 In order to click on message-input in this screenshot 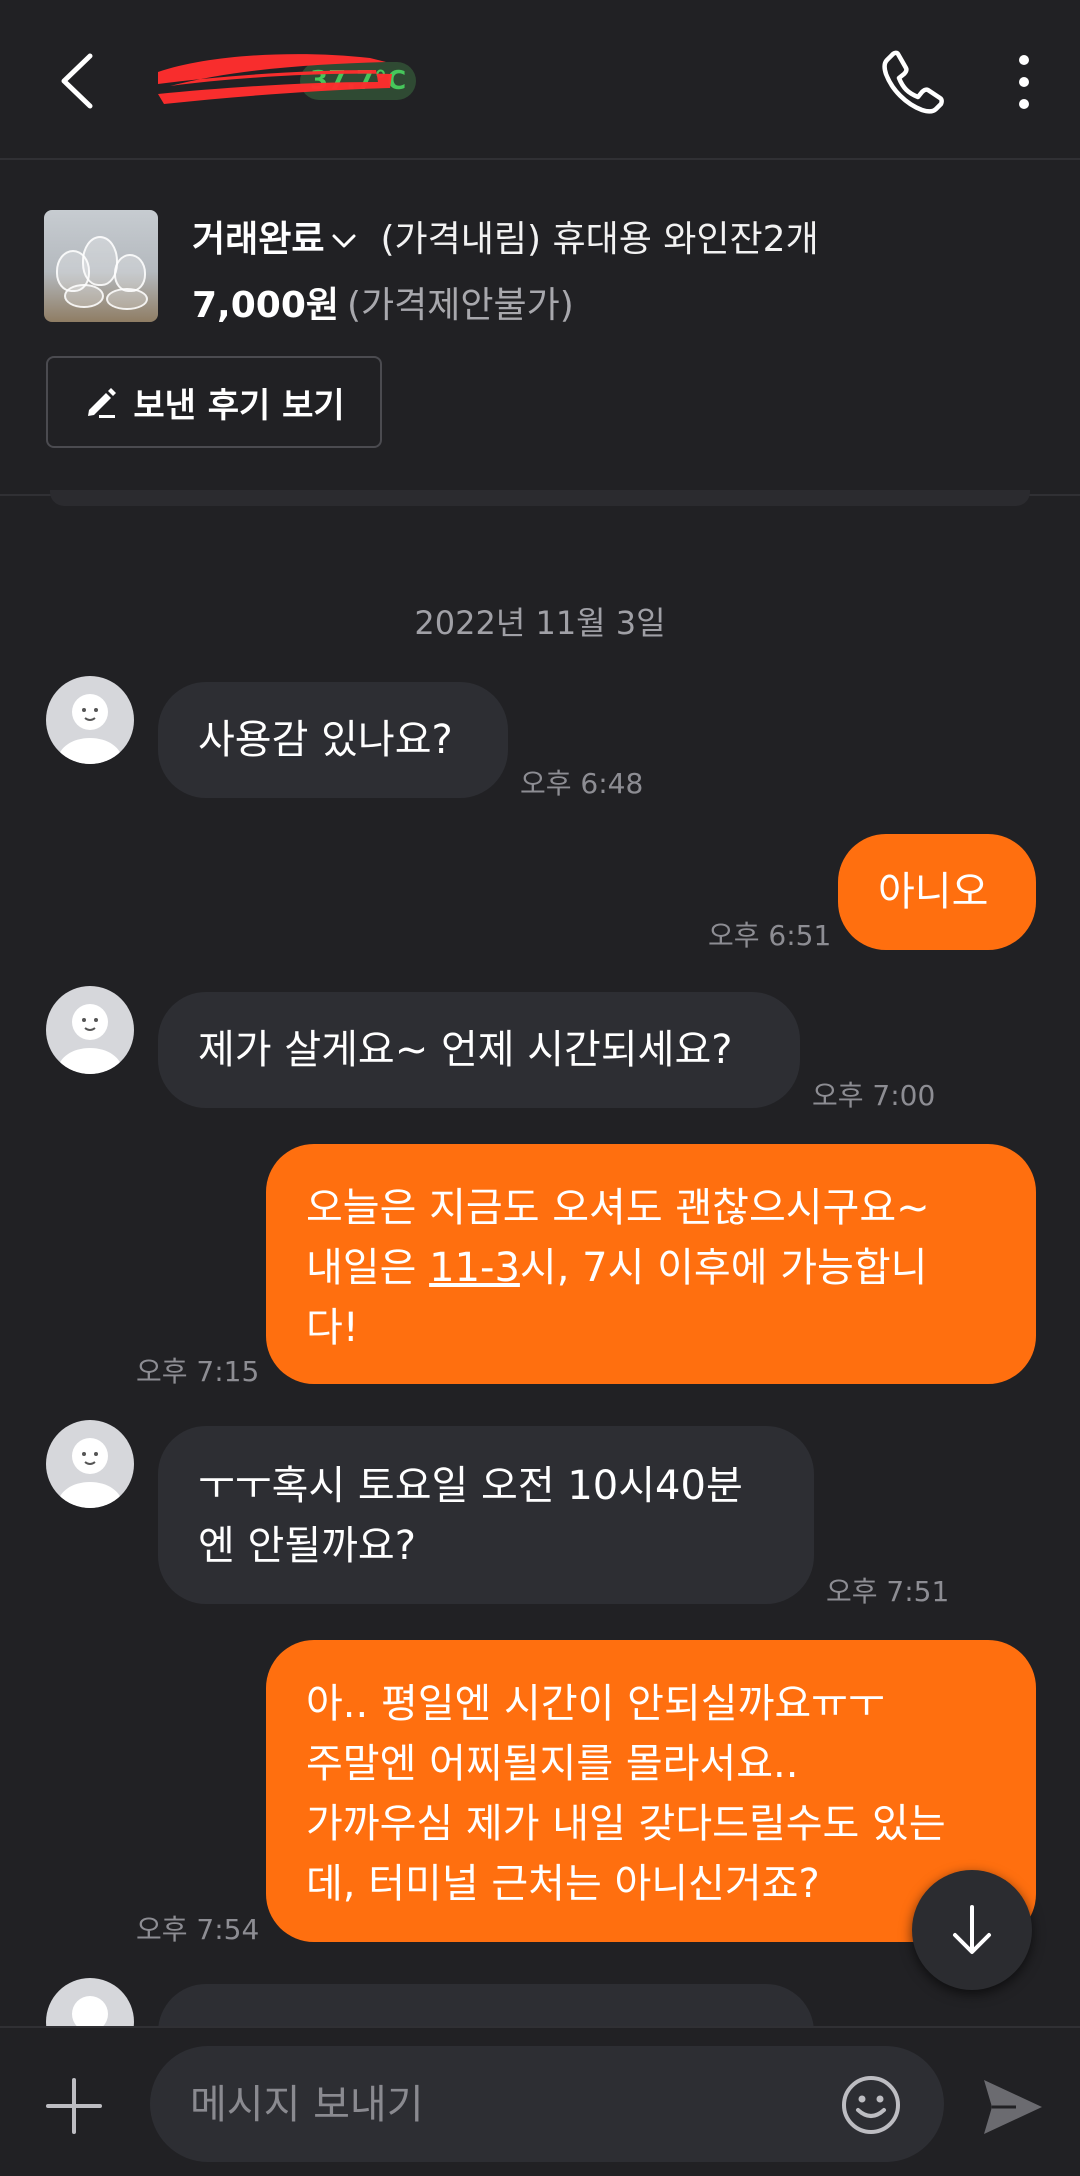, I will do `click(500, 2105)`.